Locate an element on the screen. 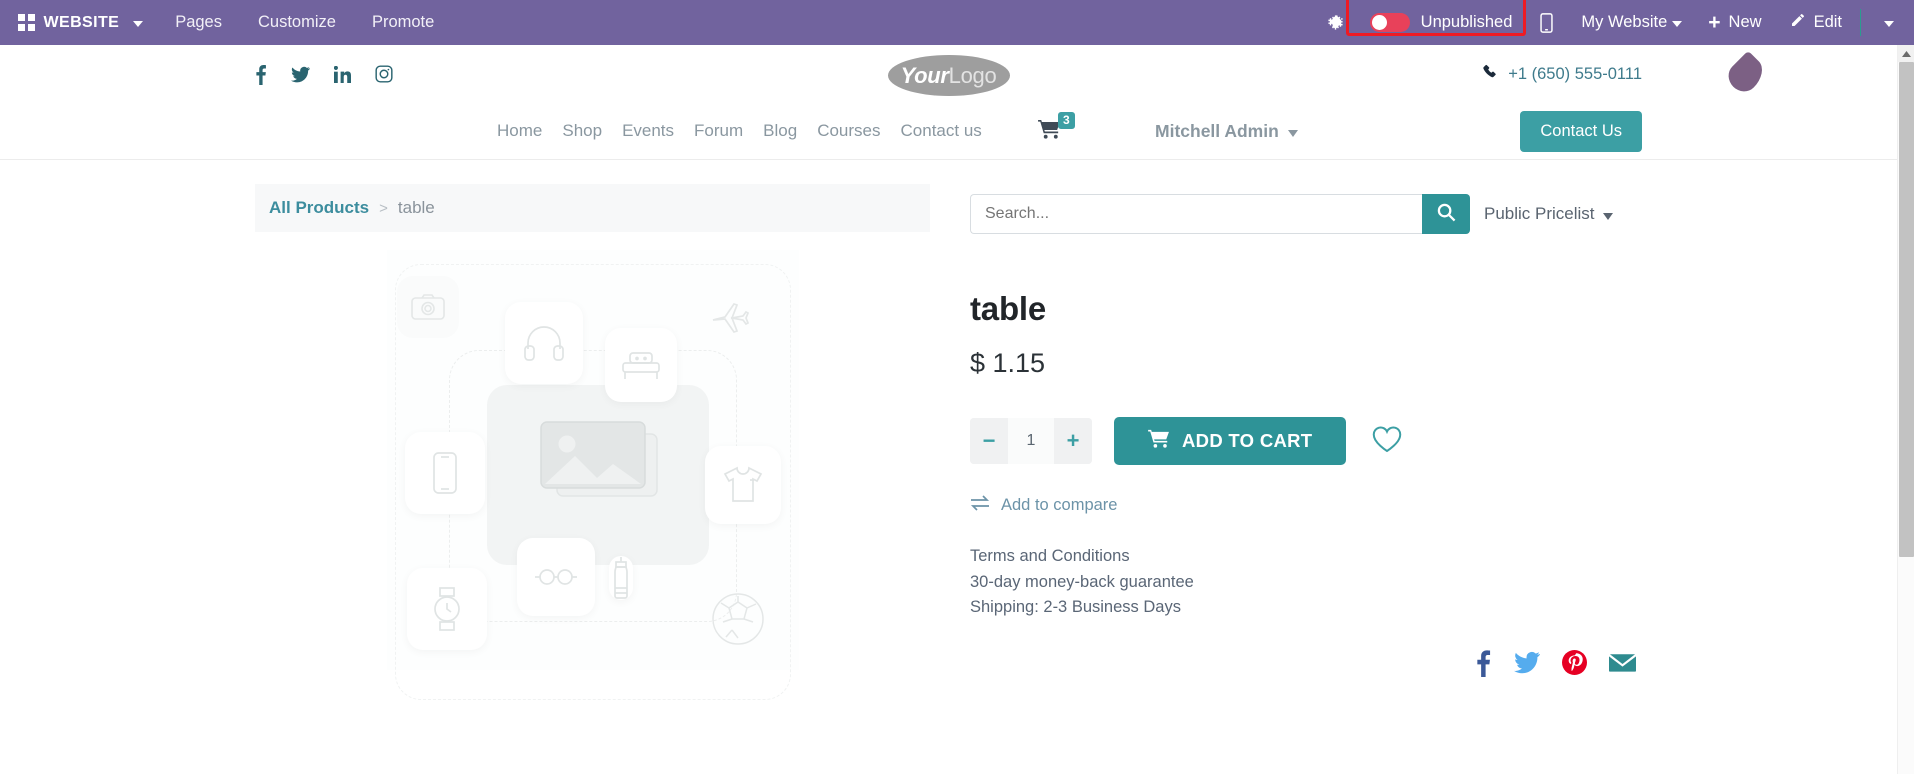 This screenshot has height=774, width=1914. apps-grid-icon is located at coordinates (26, 22).